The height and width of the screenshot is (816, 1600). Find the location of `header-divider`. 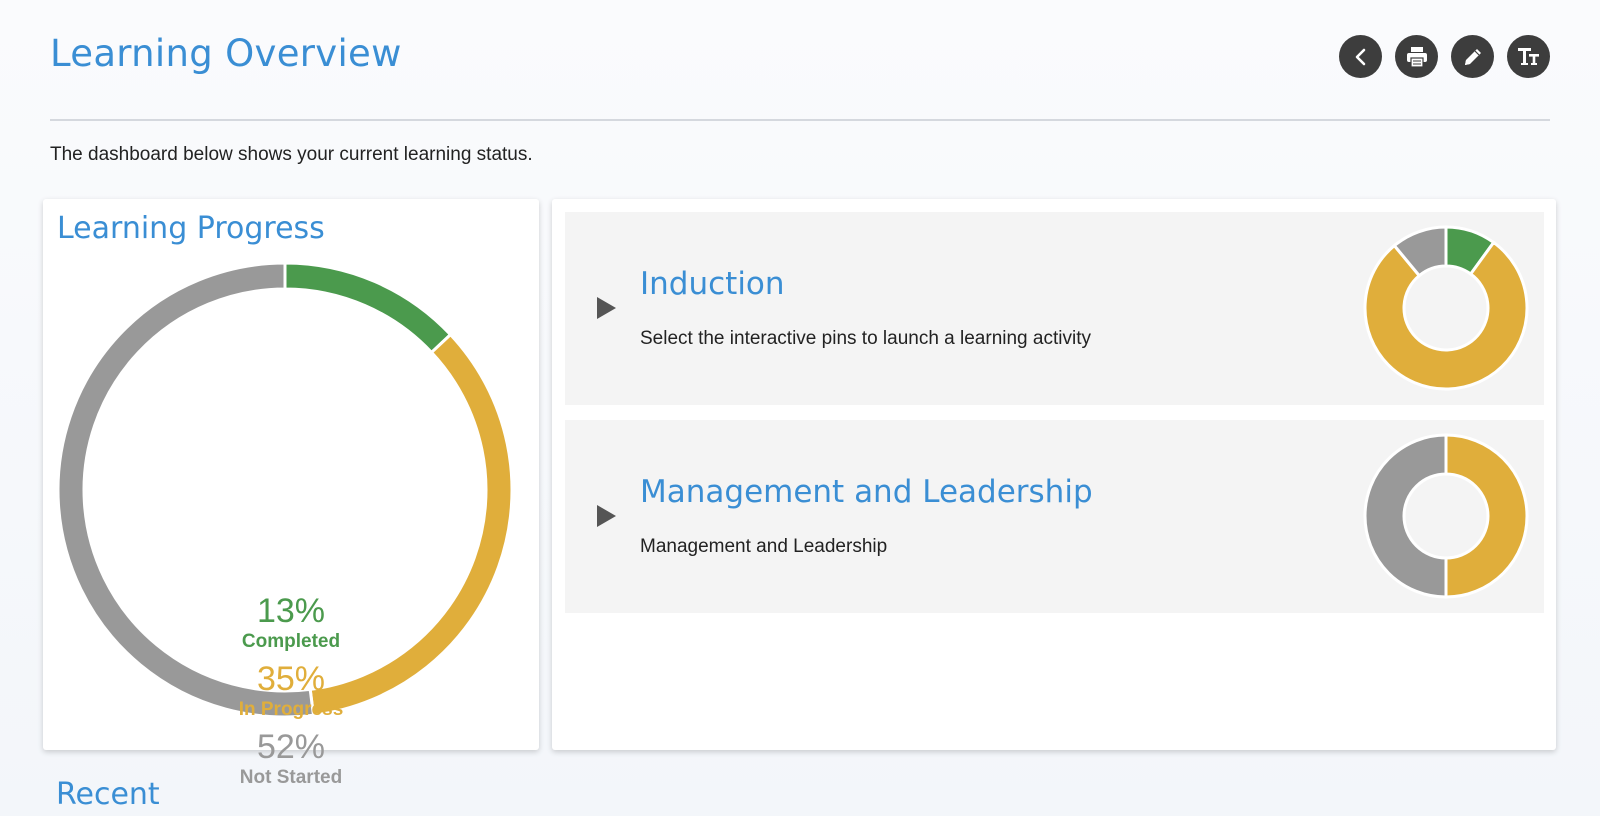

header-divider is located at coordinates (800, 120).